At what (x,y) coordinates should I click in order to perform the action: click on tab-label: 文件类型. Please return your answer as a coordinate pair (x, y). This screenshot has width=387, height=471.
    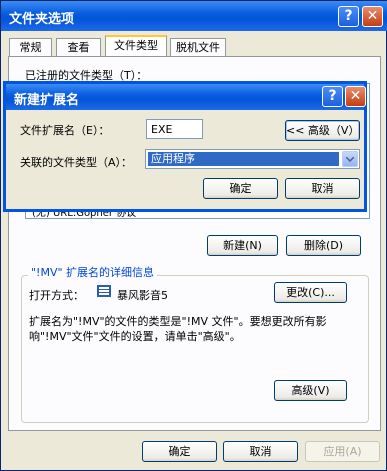
    Looking at the image, I should click on (136, 45).